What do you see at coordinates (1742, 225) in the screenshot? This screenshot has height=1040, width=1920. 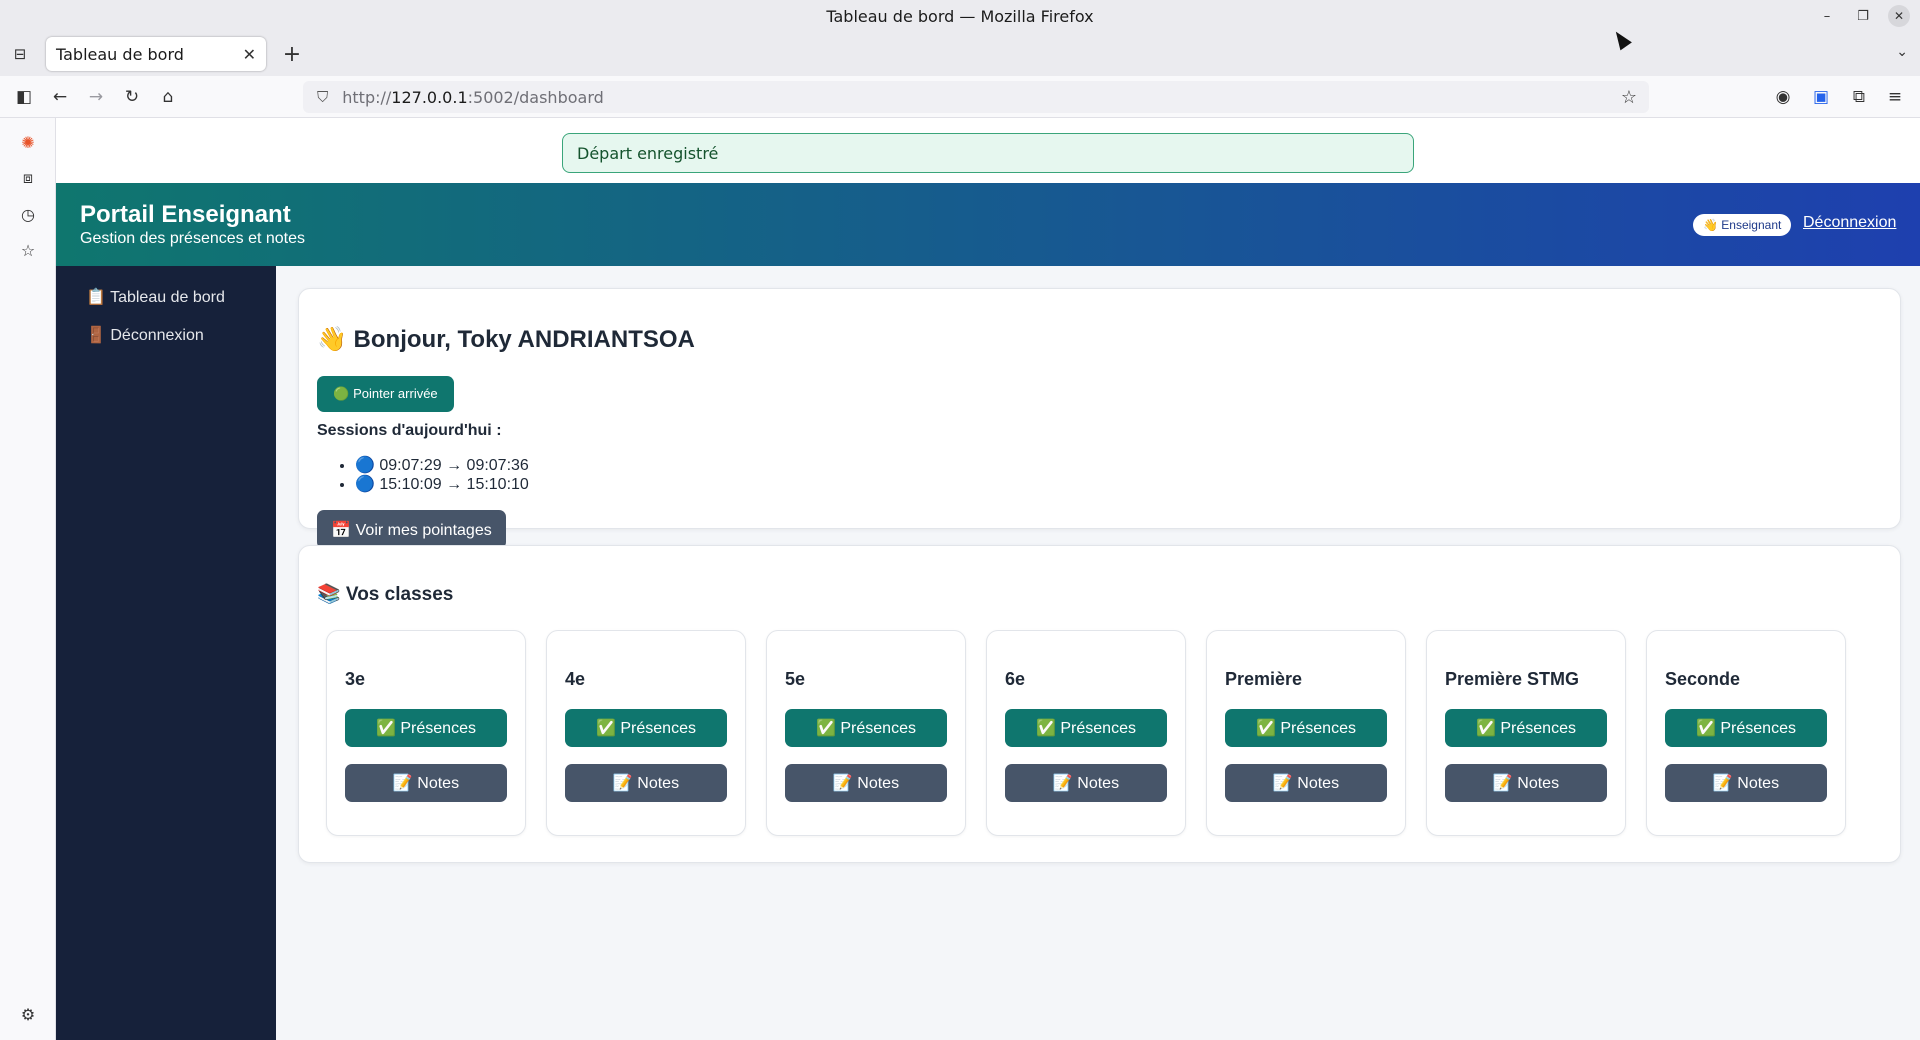 I see `role-badge: 👋 Enseignant` at bounding box center [1742, 225].